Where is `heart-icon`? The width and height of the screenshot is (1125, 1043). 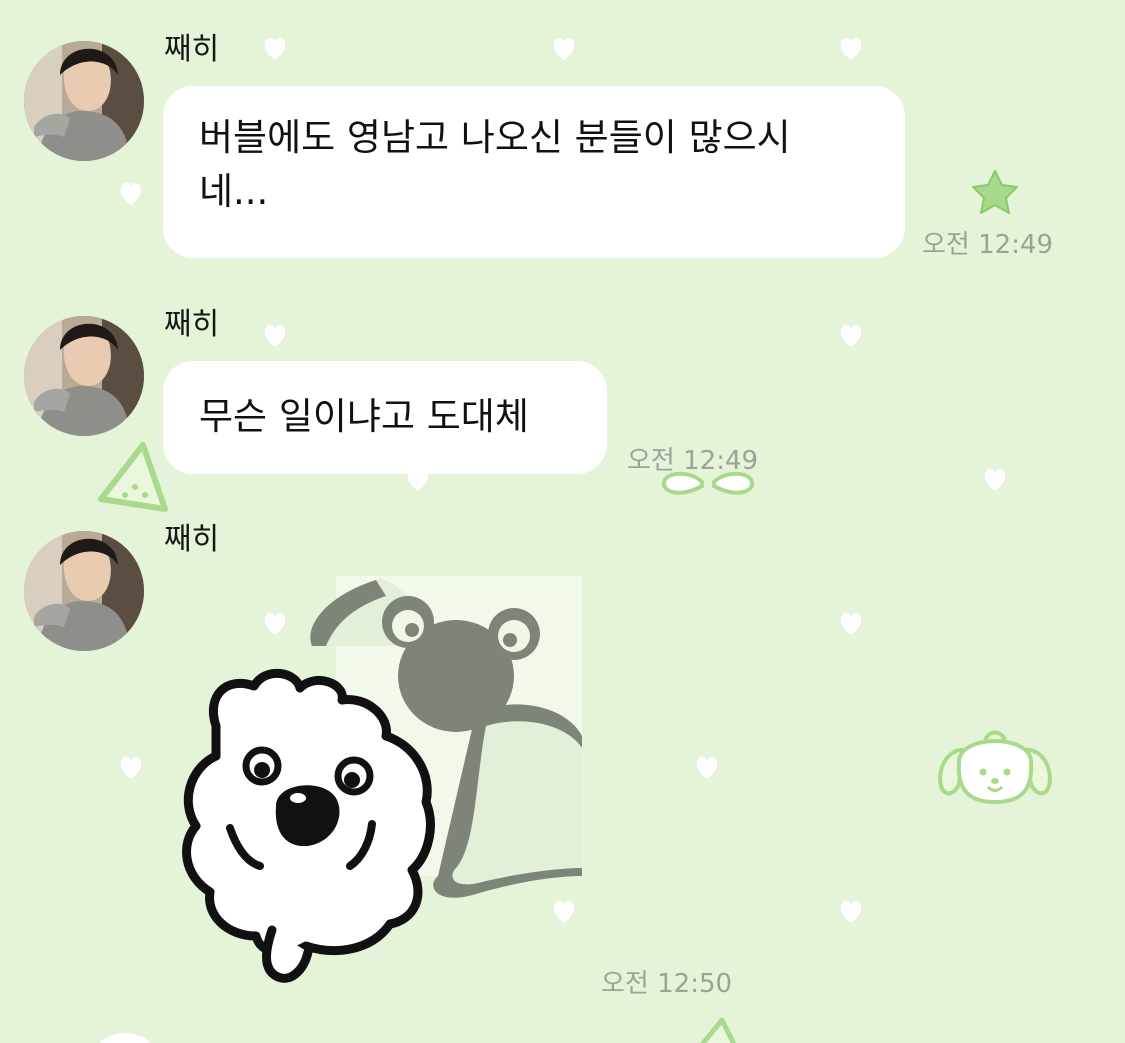 heart-icon is located at coordinates (125, 1038).